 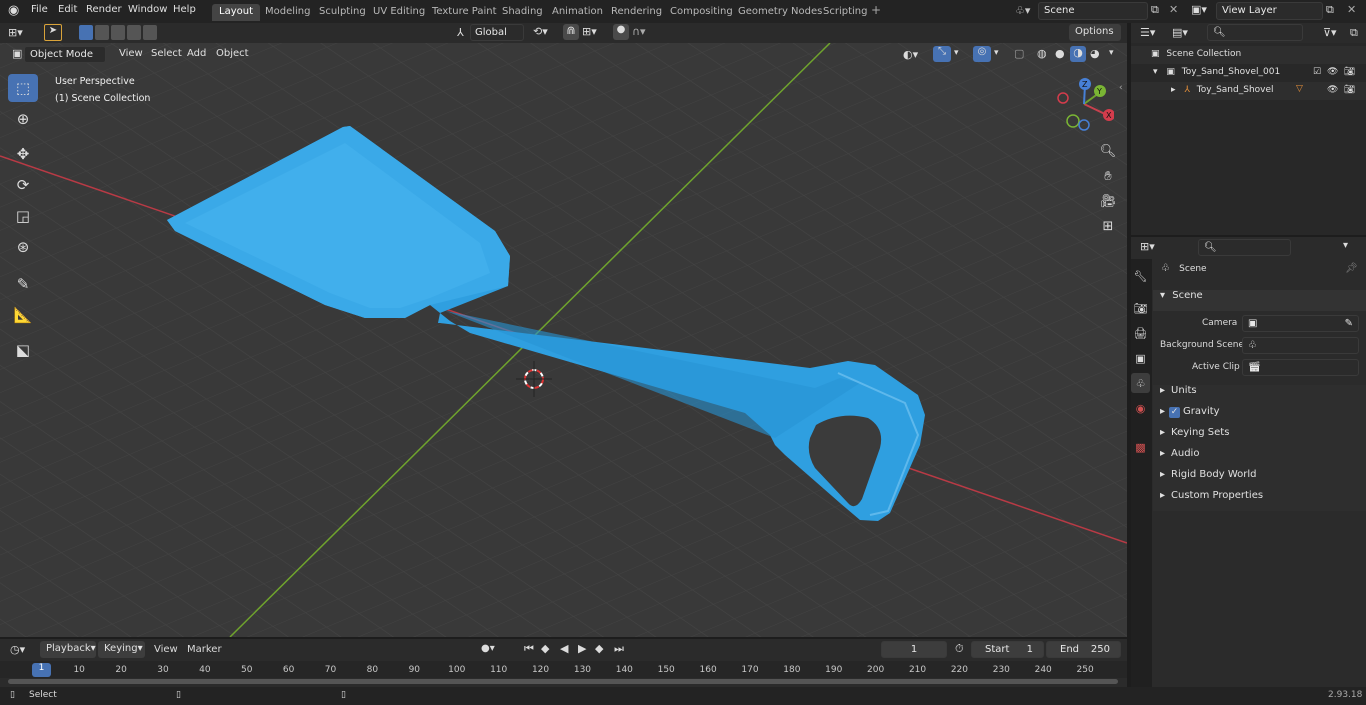 What do you see at coordinates (196, 53) in the screenshot?
I see `menu-add: Add` at bounding box center [196, 53].